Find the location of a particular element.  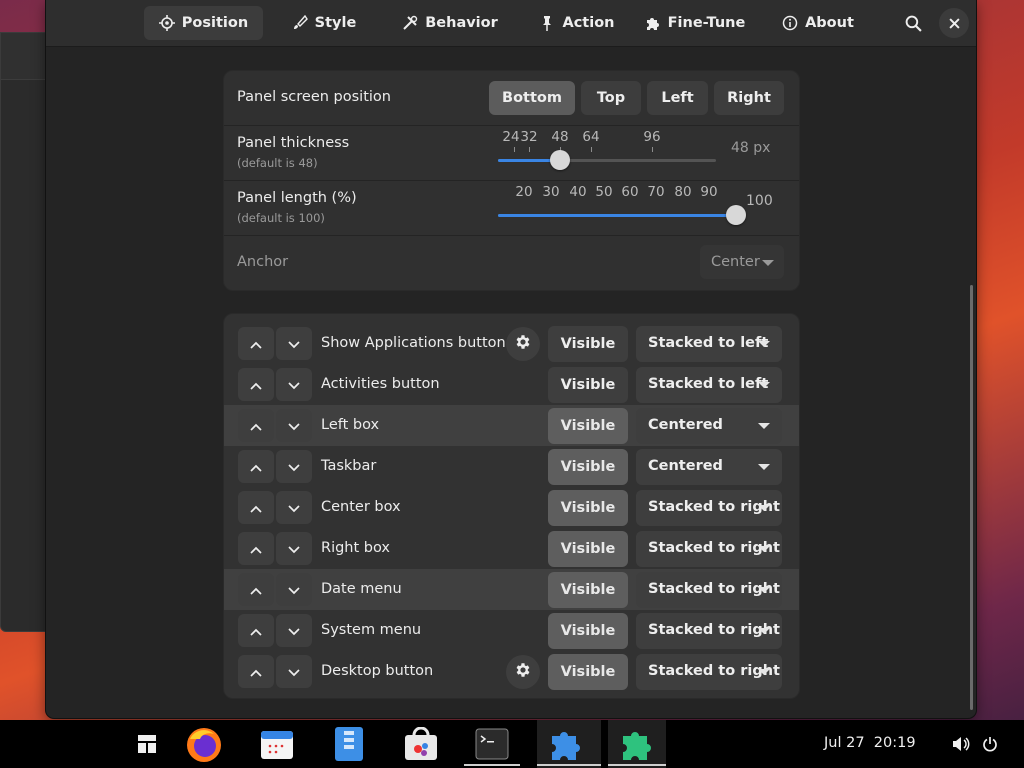

anchor-dropdown: Center is located at coordinates (742, 262).